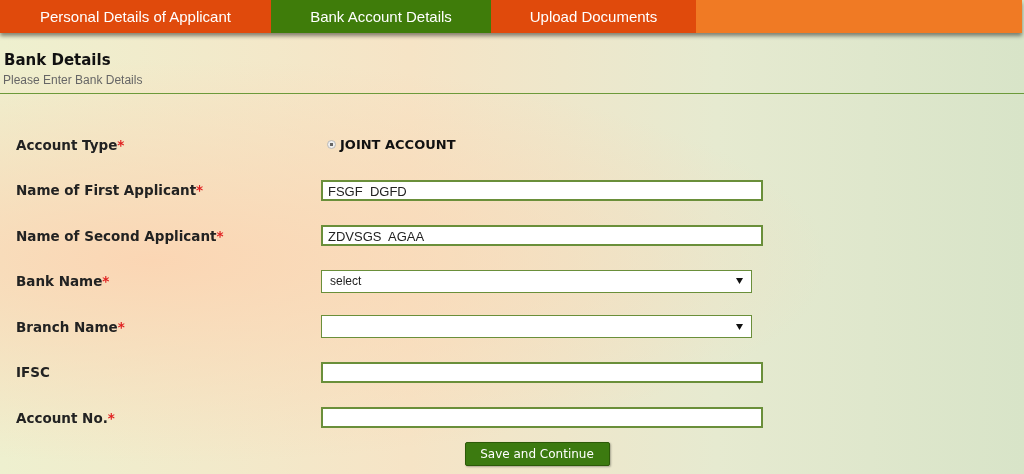 The image size is (1024, 474). Describe the element at coordinates (62, 417) in the screenshot. I see `field-label: Account No.` at that location.